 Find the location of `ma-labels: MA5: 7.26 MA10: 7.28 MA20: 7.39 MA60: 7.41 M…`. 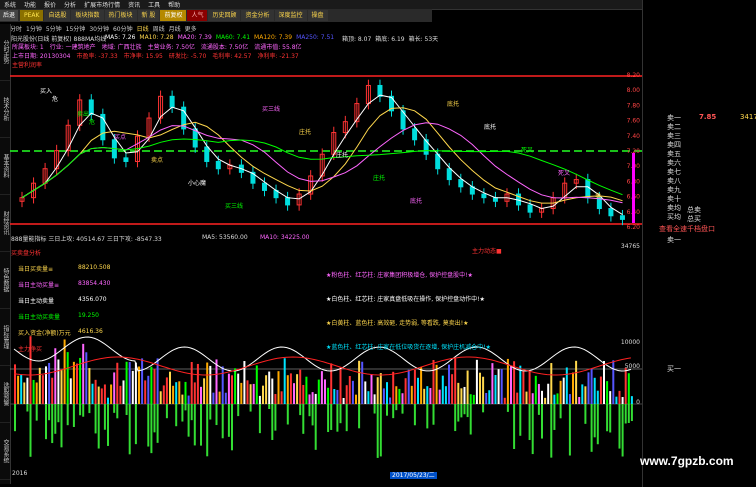

ma-labels: MA5: 7.26 MA10: 7.28 MA20: 7.39 MA60: 7.41 M… is located at coordinates (221, 37).